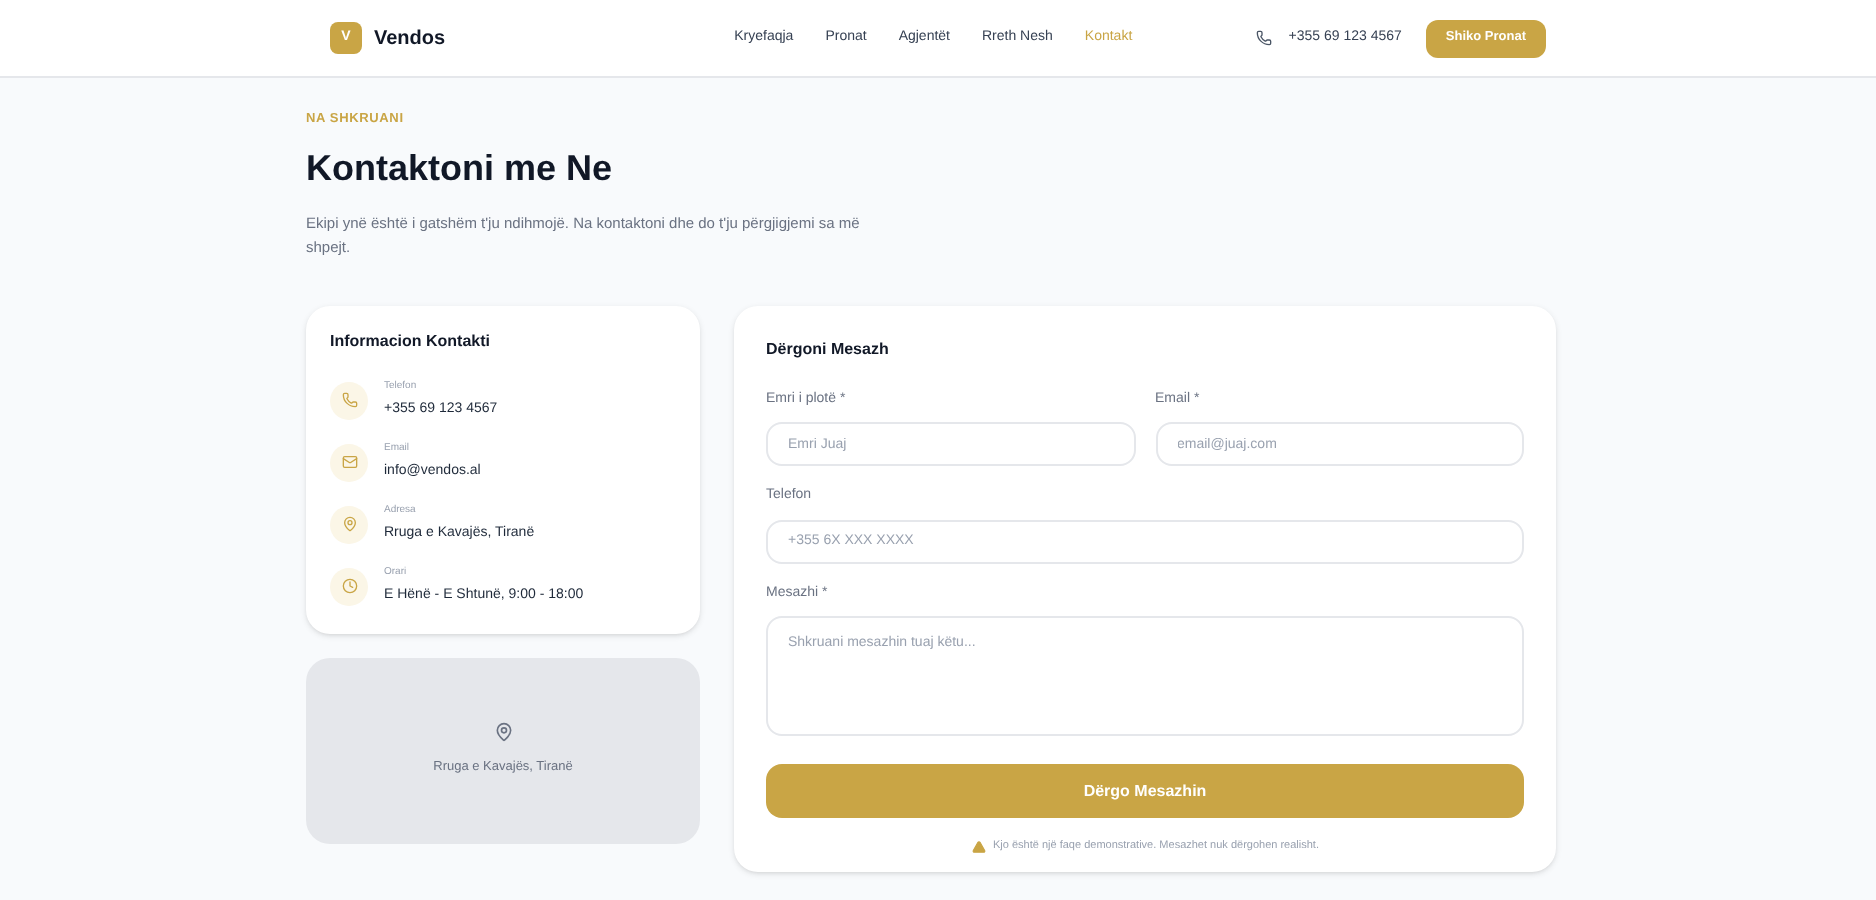  I want to click on clock-icon, so click(349, 586).